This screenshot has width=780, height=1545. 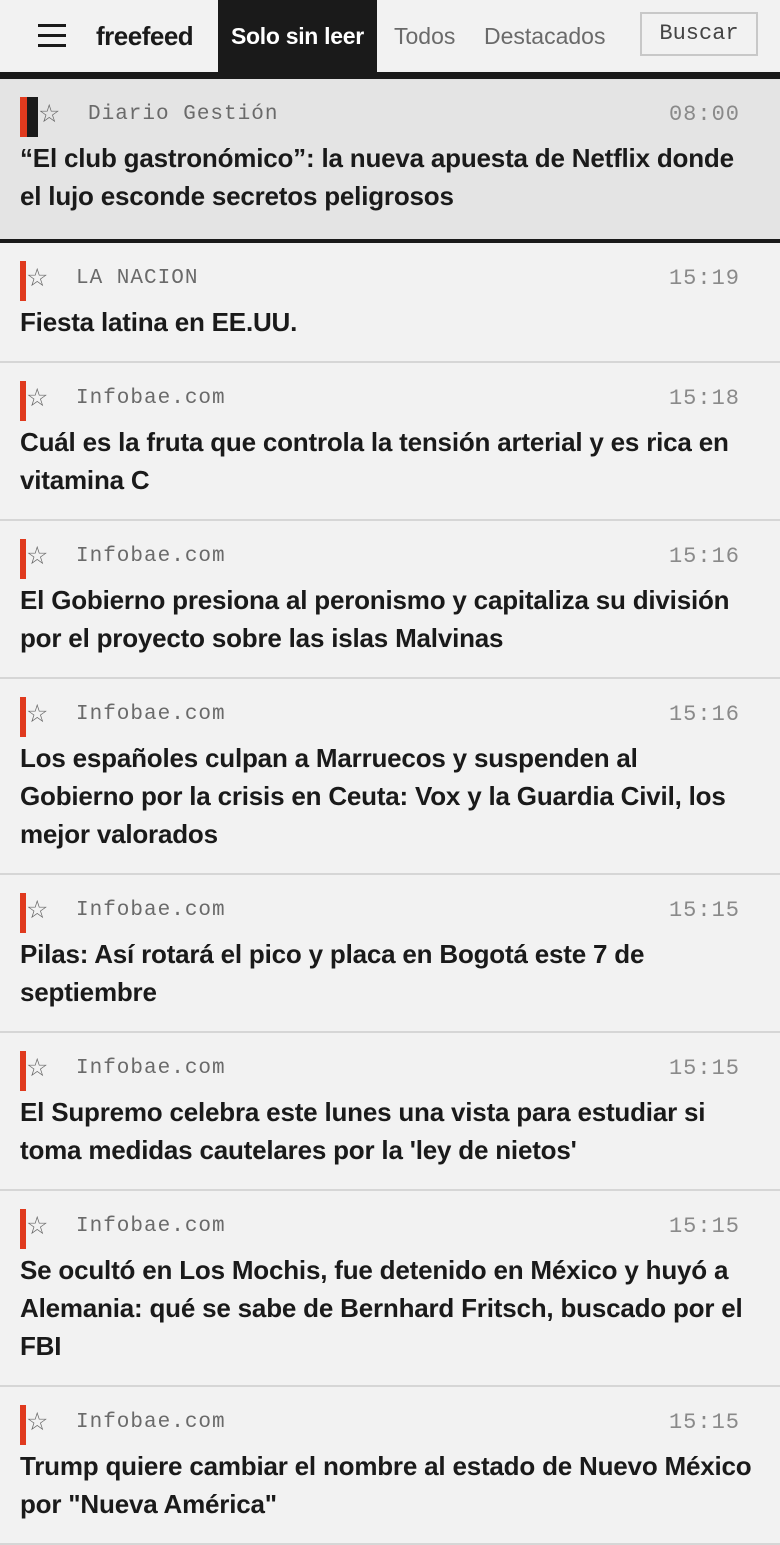 I want to click on search-button: Buscar, so click(x=699, y=34).